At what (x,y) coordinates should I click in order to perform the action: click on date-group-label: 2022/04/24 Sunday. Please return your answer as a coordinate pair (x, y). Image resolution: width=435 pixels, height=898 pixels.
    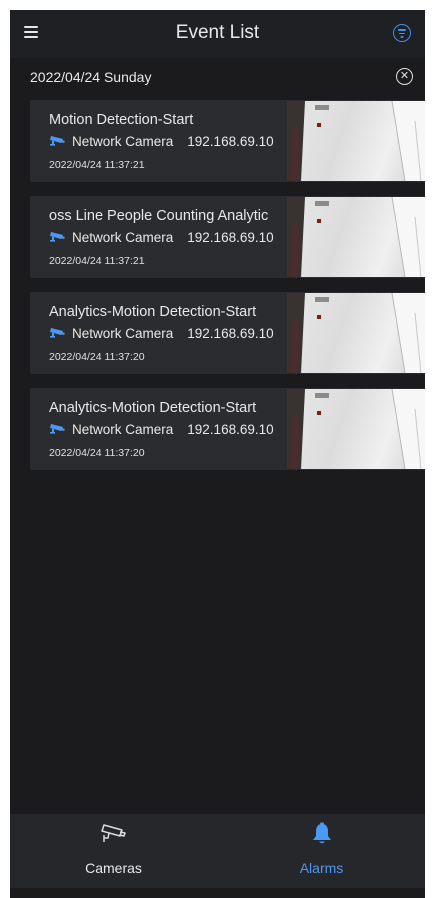
    Looking at the image, I should click on (91, 77).